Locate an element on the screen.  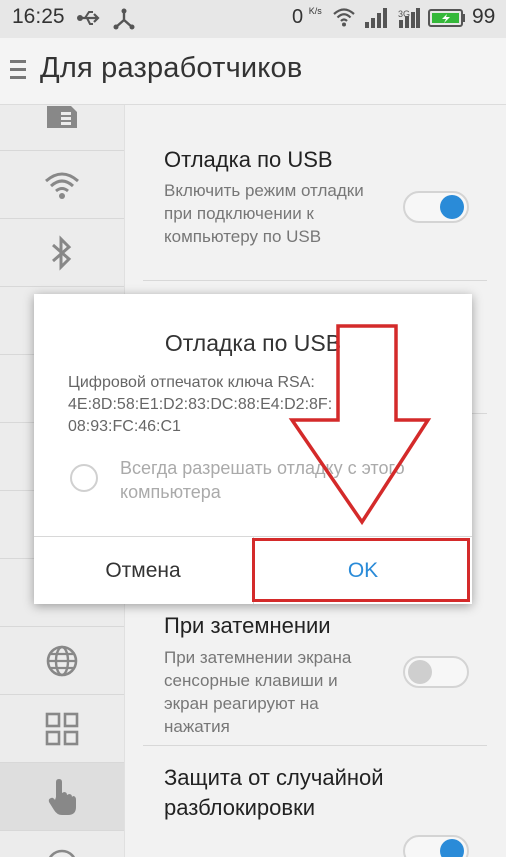
unlock-protection-toggle is located at coordinates (436, 846).